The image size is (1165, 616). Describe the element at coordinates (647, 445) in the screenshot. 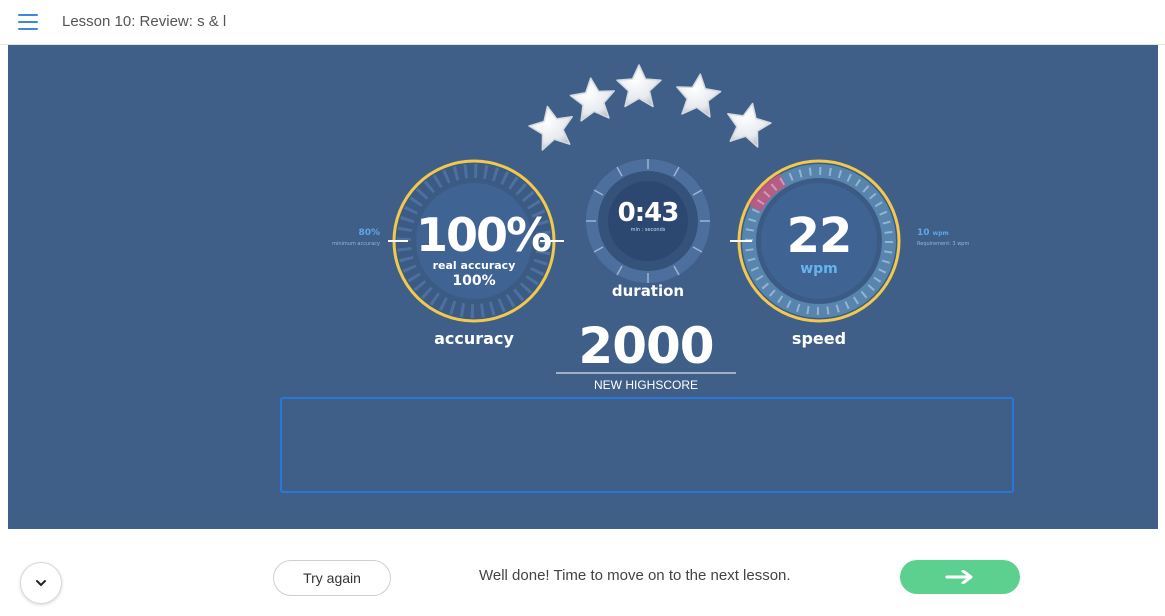

I see `typed-text-box` at that location.